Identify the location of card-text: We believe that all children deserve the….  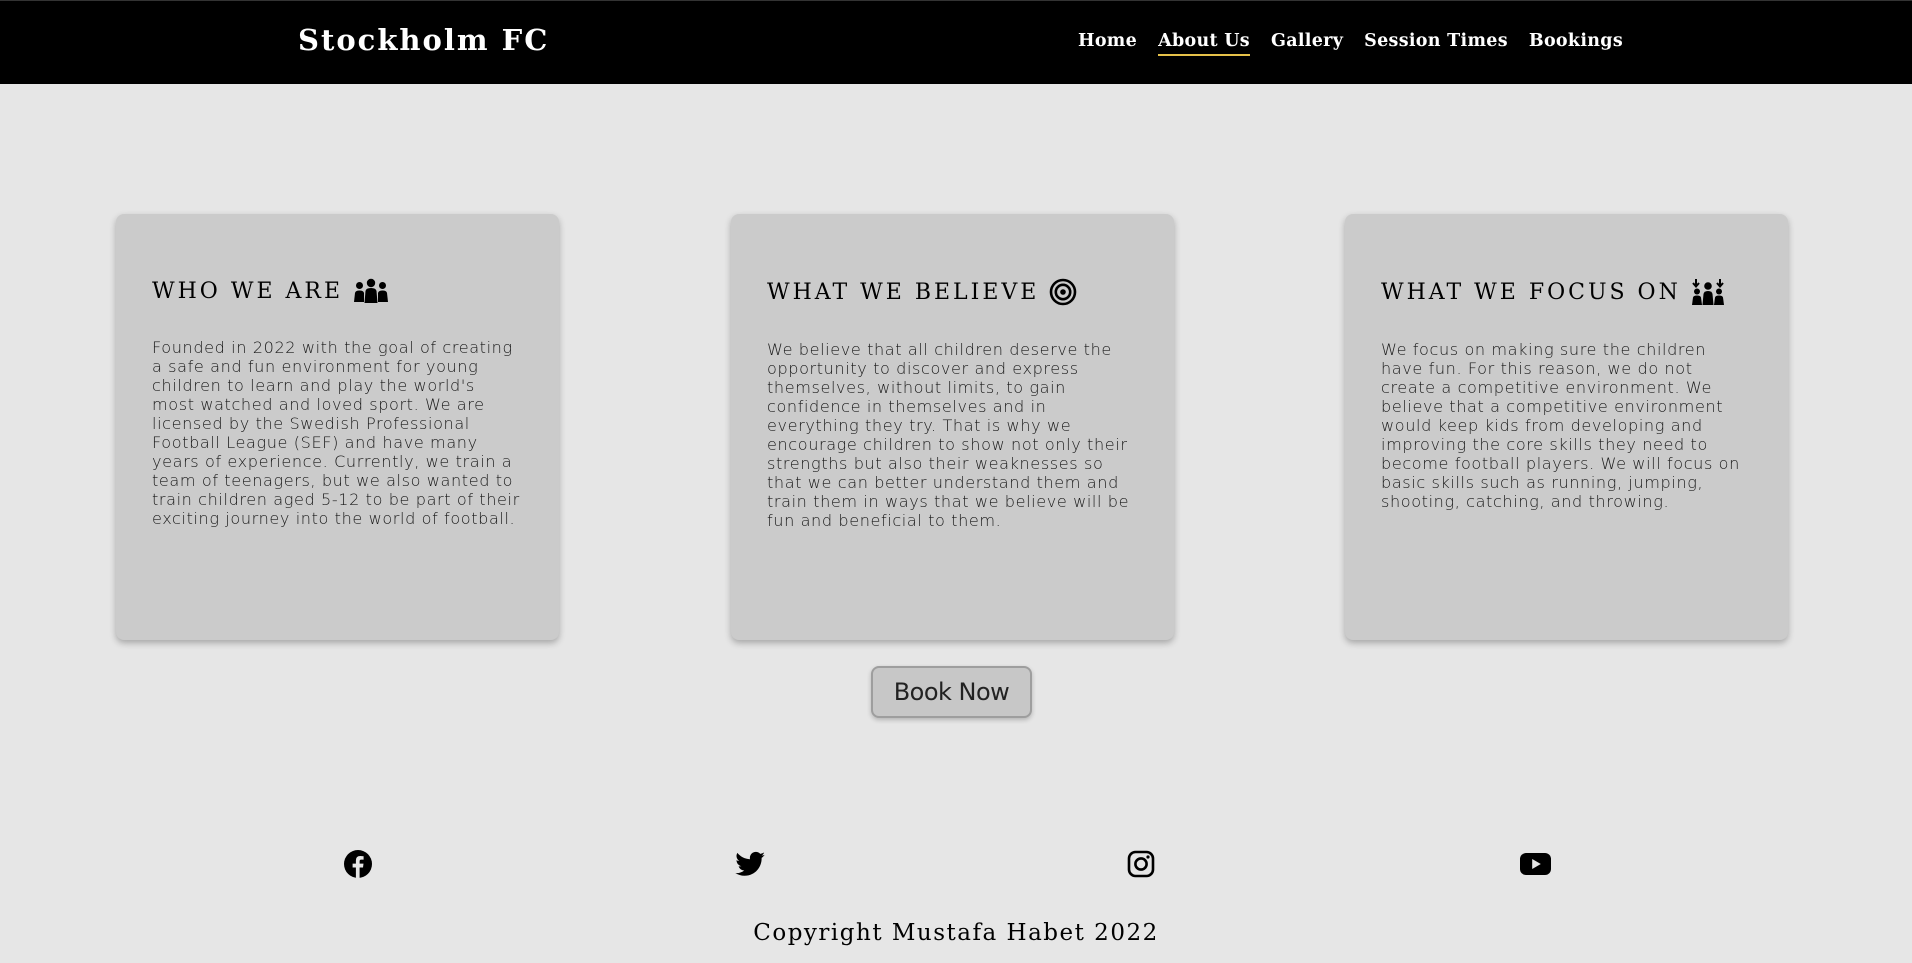
(948, 435).